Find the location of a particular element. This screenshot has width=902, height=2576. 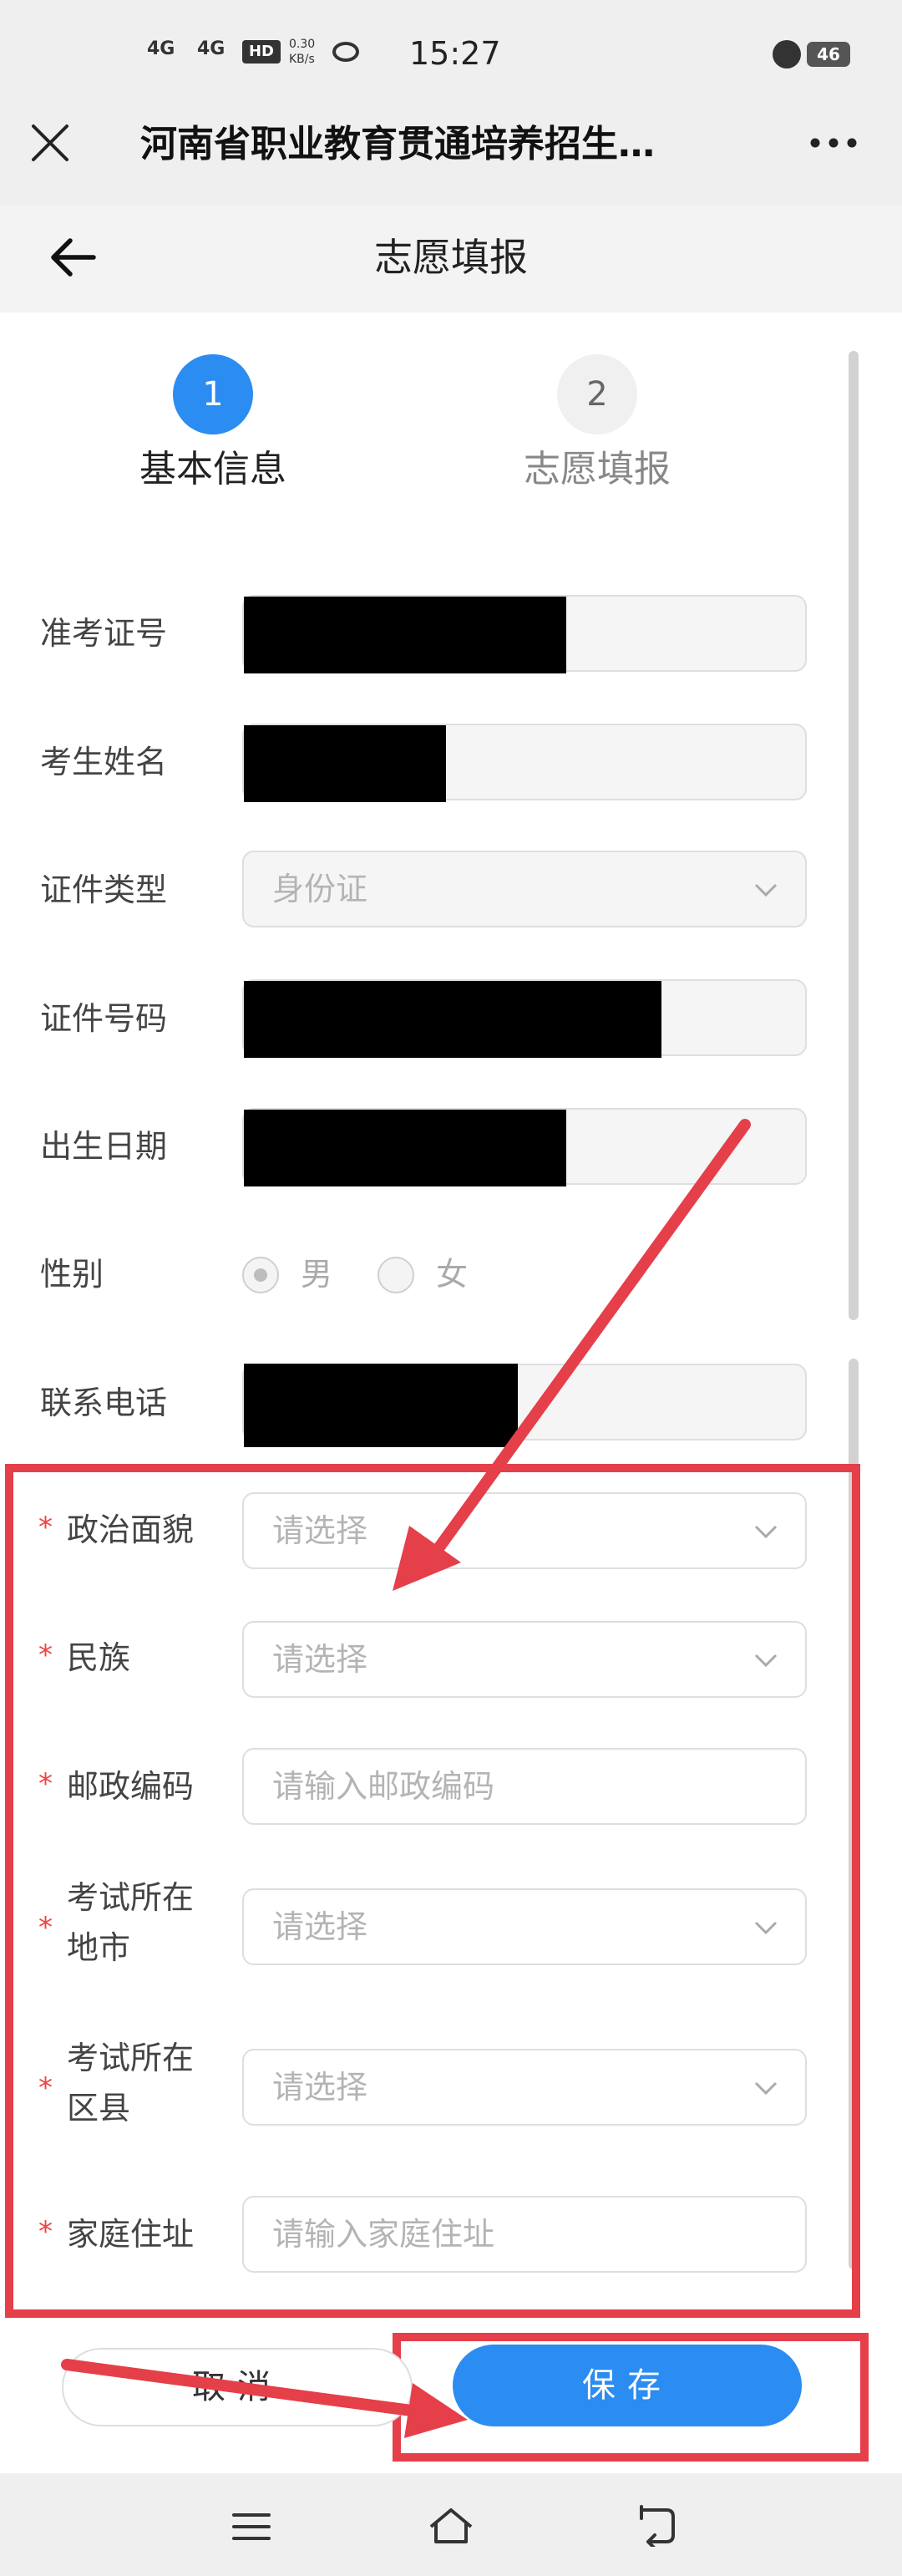

back-nav-icon is located at coordinates (654, 2527).